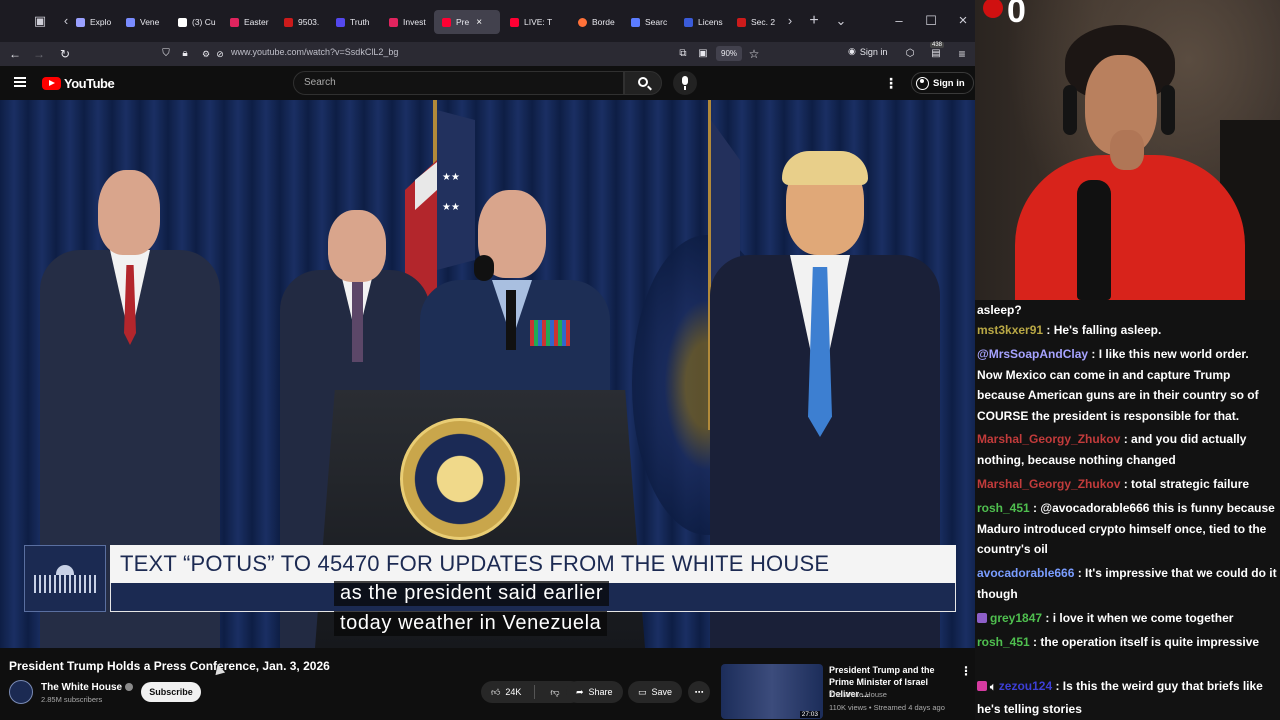 This screenshot has height=720, width=1280. What do you see at coordinates (982, 618) in the screenshot?
I see `chat-badge-icon` at bounding box center [982, 618].